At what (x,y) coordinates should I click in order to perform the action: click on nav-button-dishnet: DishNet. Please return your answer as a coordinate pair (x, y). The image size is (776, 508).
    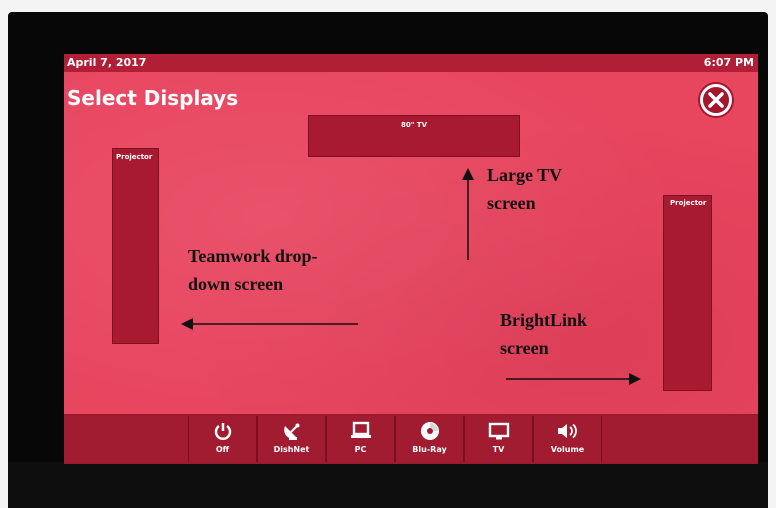
    Looking at the image, I should click on (291, 439).